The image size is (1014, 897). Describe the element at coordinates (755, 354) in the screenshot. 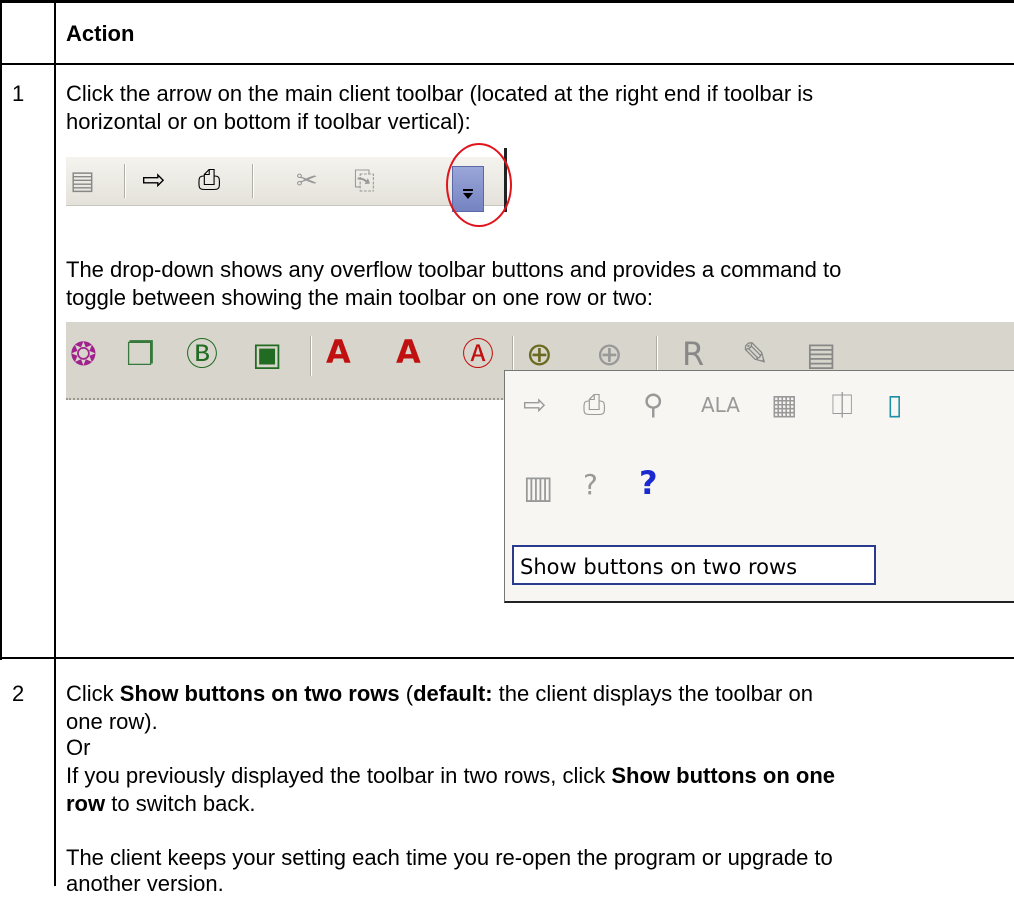

I see `check-icon: ✎` at that location.